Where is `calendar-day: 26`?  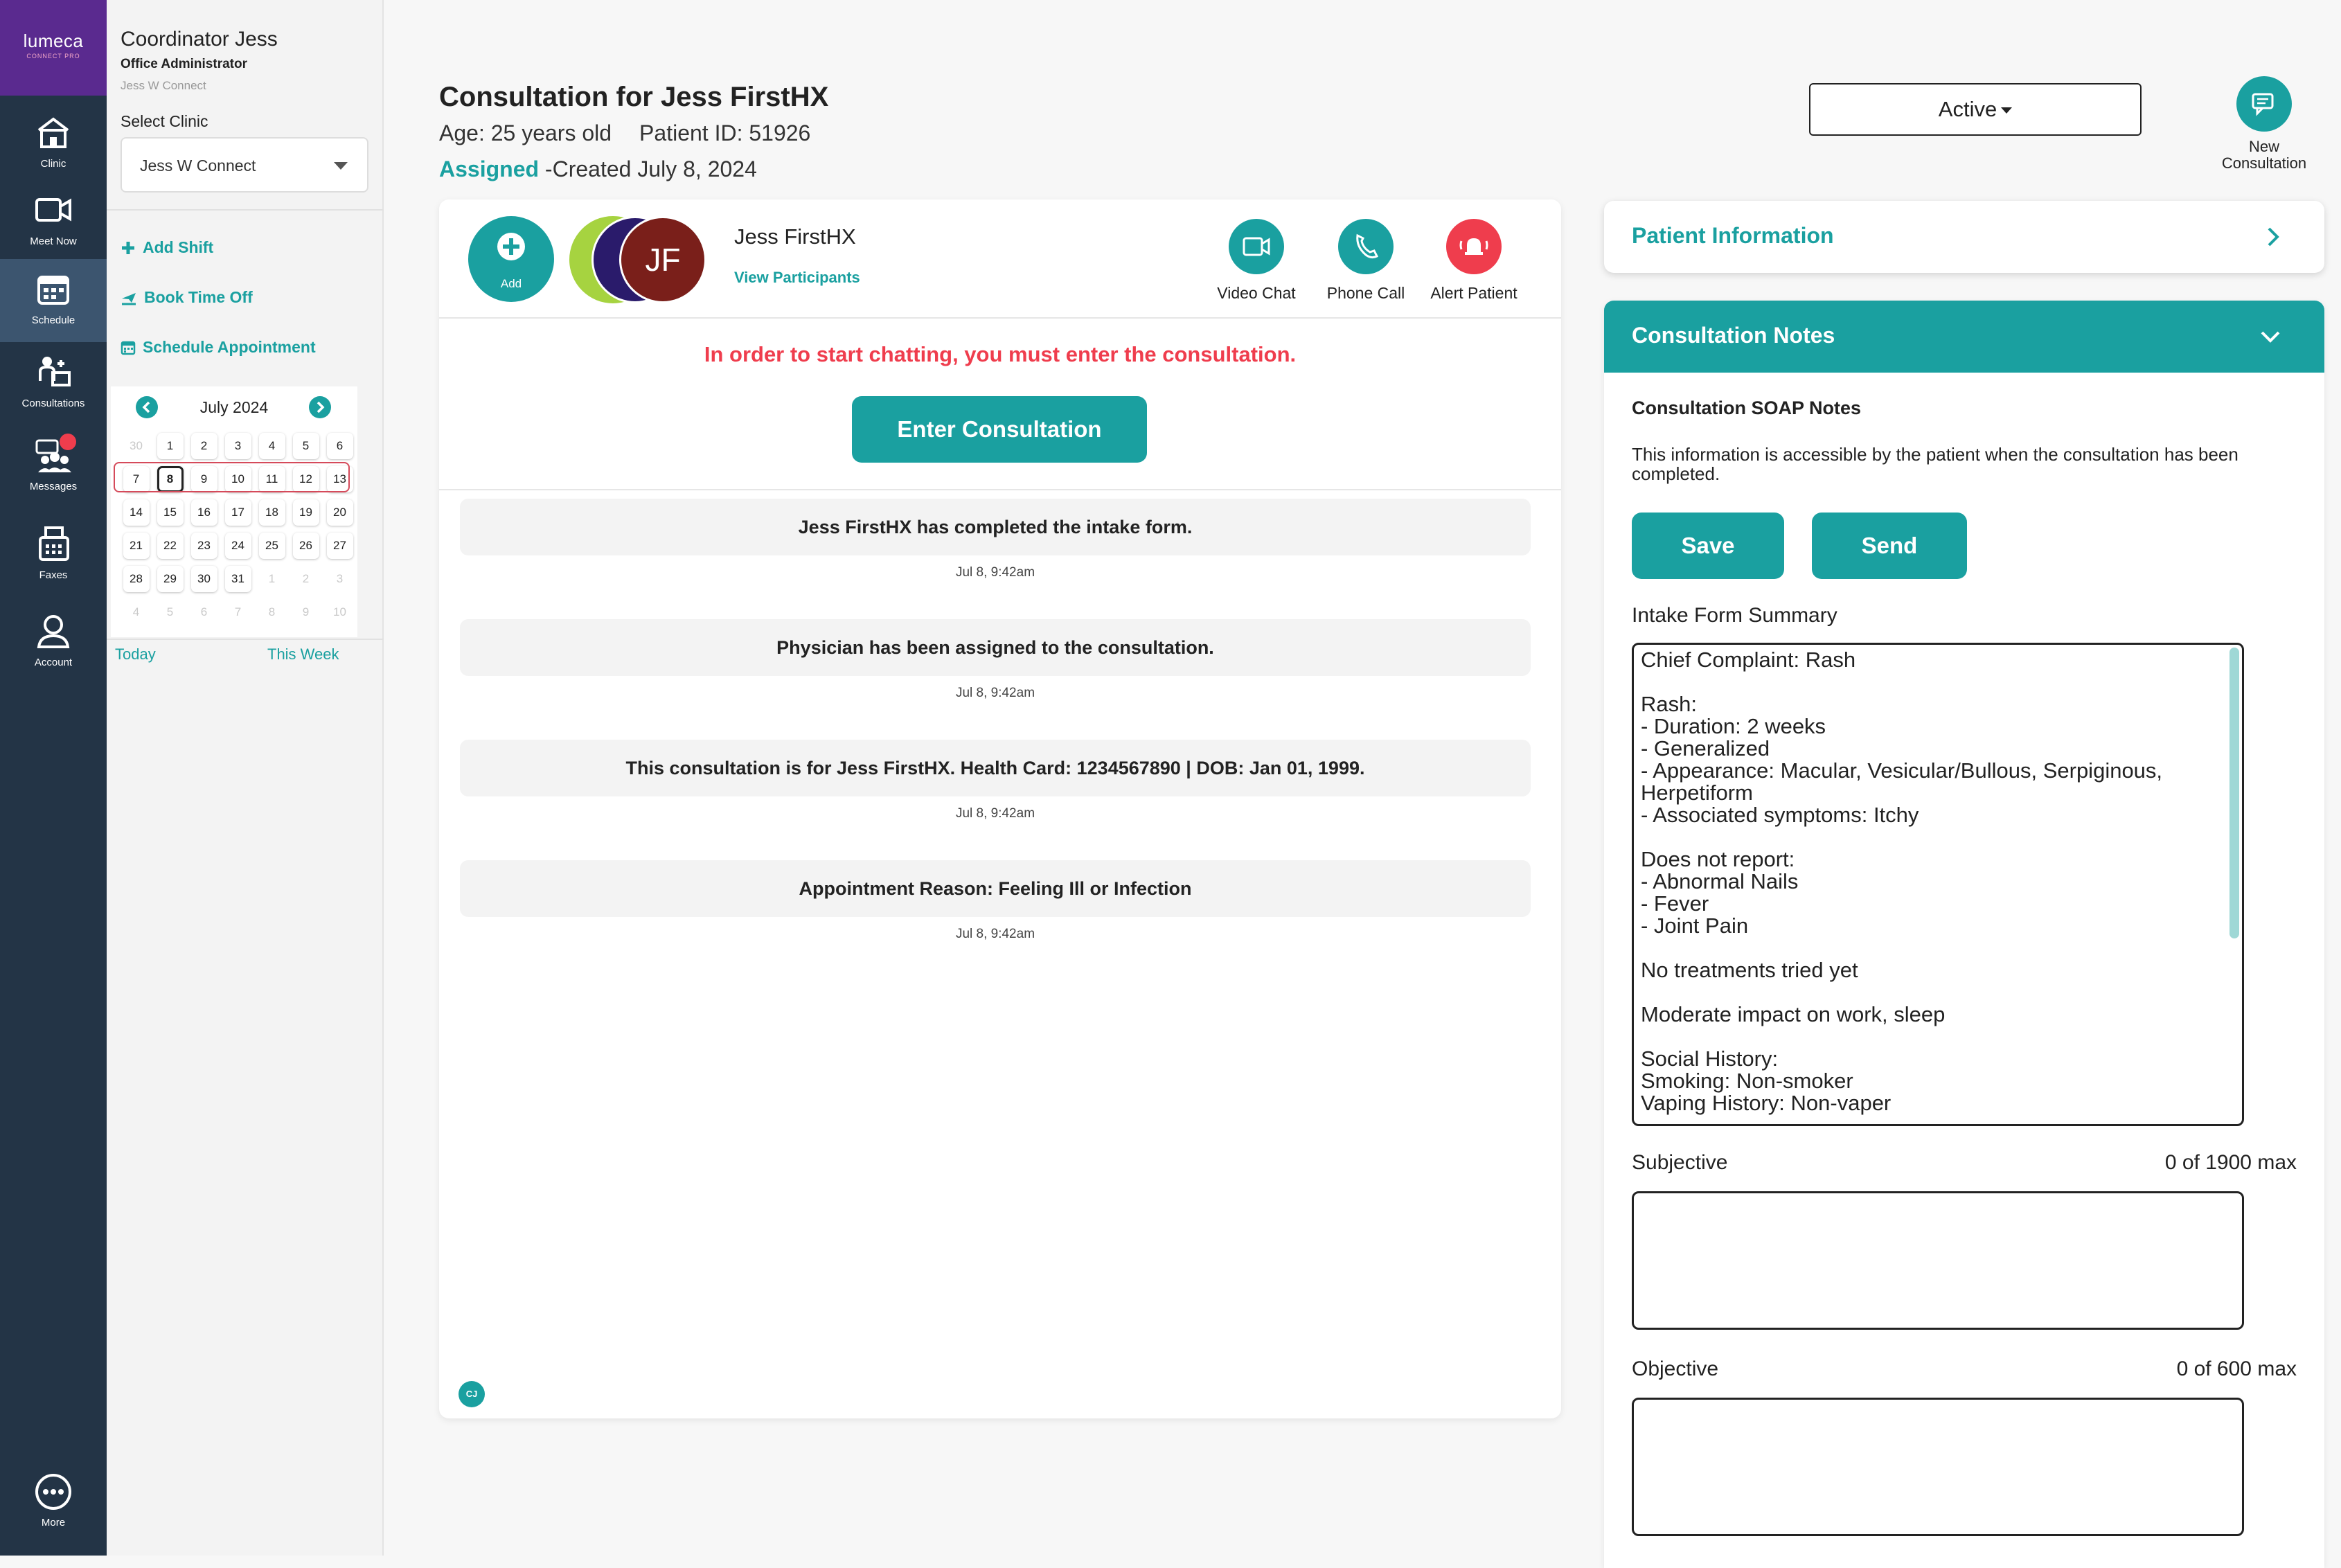
calendar-day: 26 is located at coordinates (306, 546).